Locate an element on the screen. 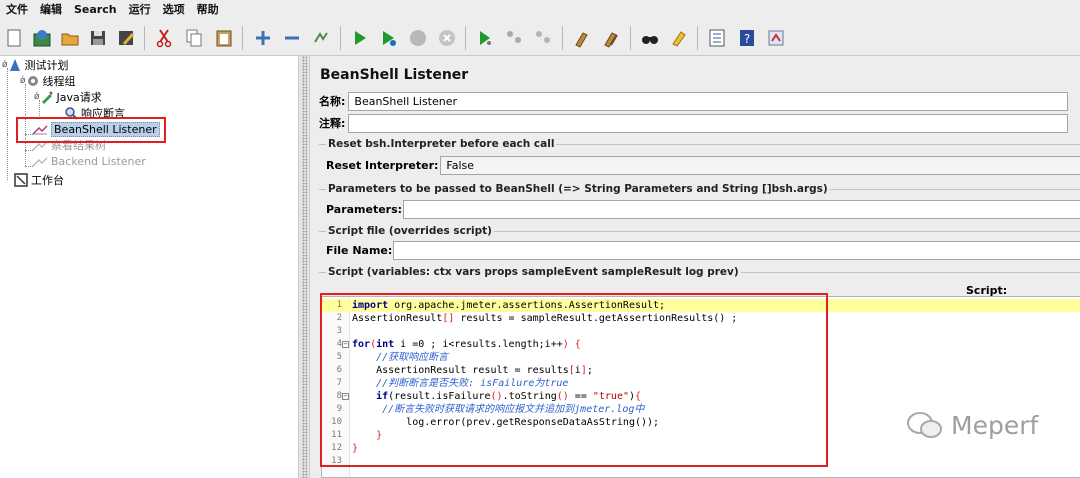 This screenshot has height=478, width=1080. templates-icon is located at coordinates (42, 38).